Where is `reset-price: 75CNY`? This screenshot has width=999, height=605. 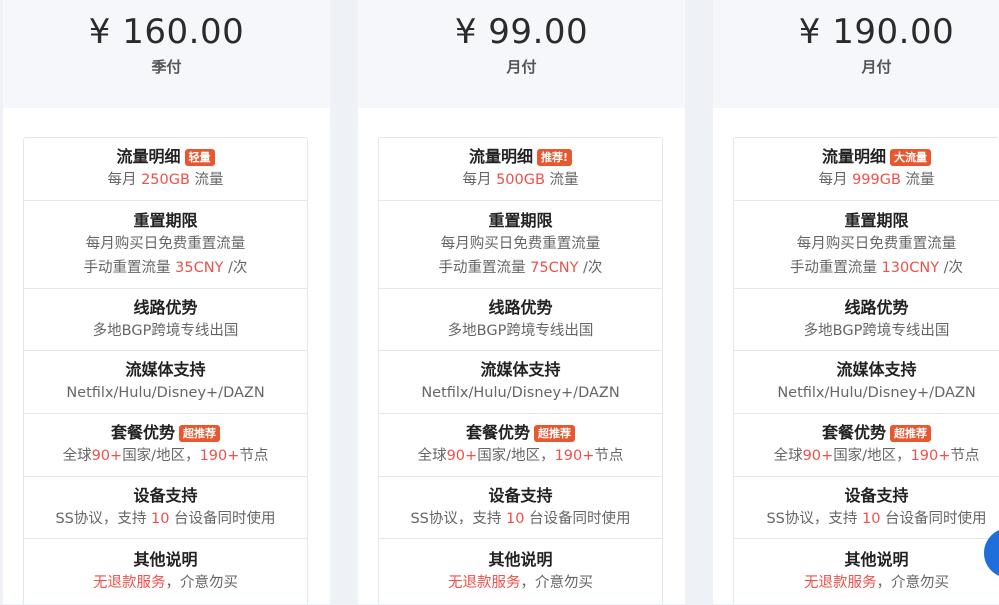 reset-price: 75CNY is located at coordinates (554, 267).